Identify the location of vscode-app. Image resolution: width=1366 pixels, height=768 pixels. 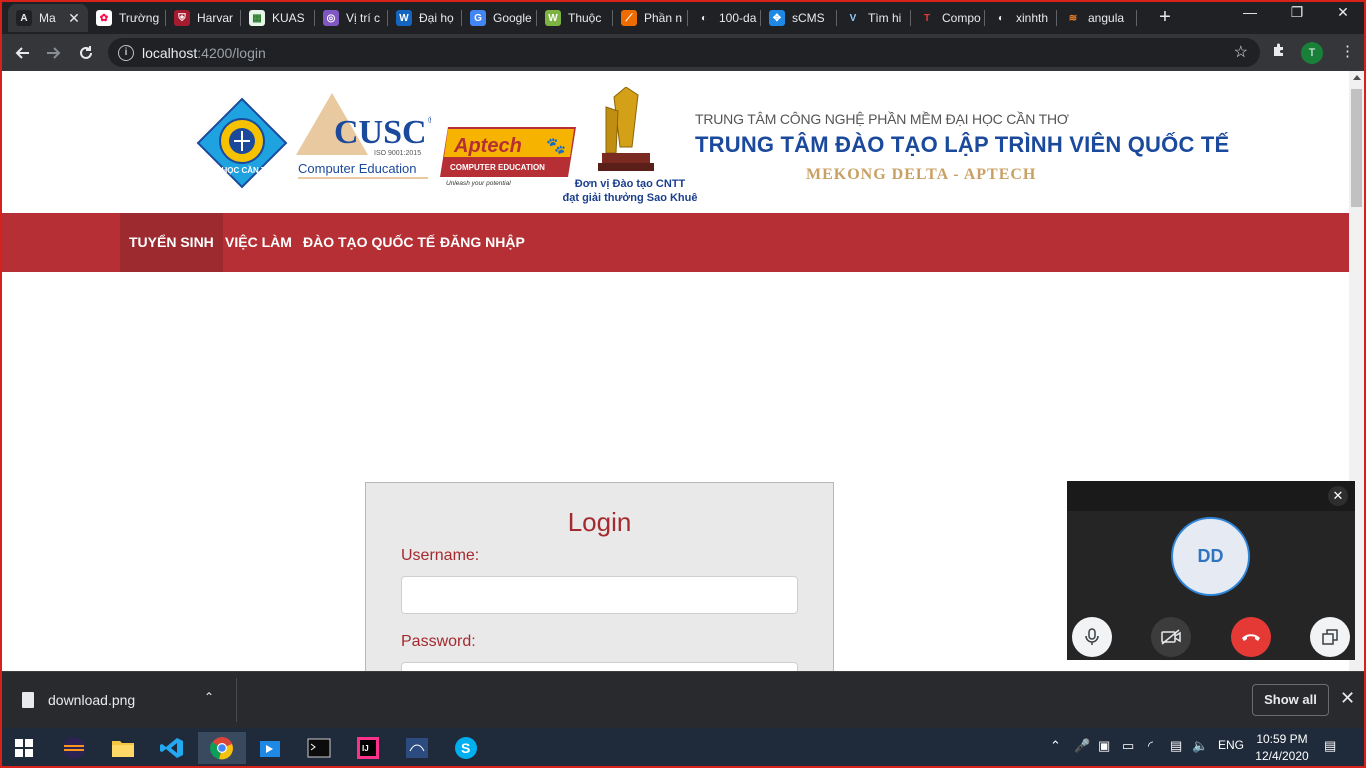
(172, 748).